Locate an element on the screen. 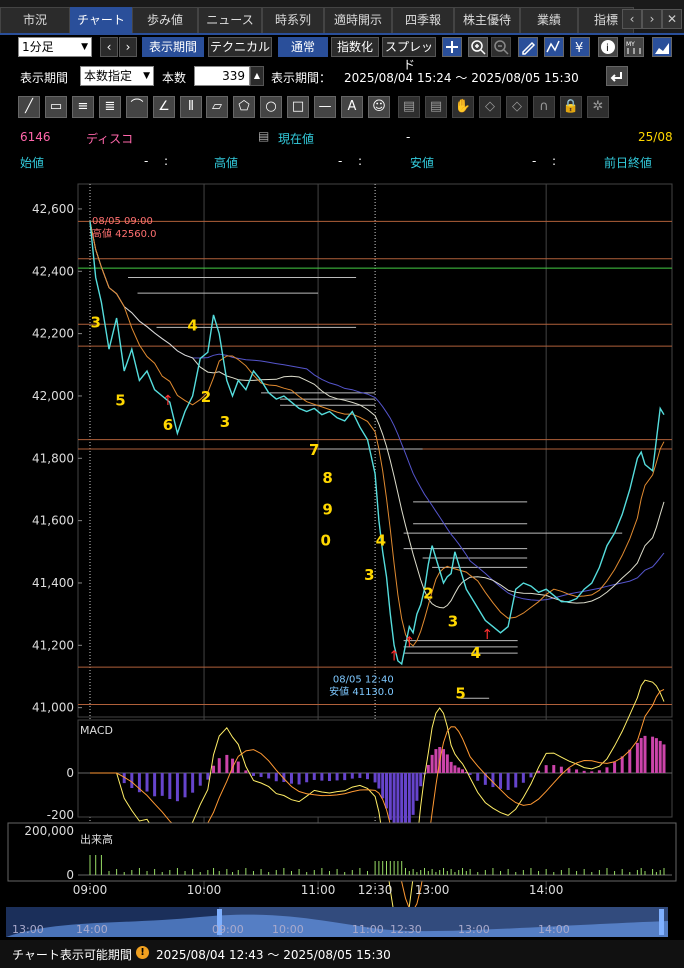  zoom-out-icon is located at coordinates (501, 47).